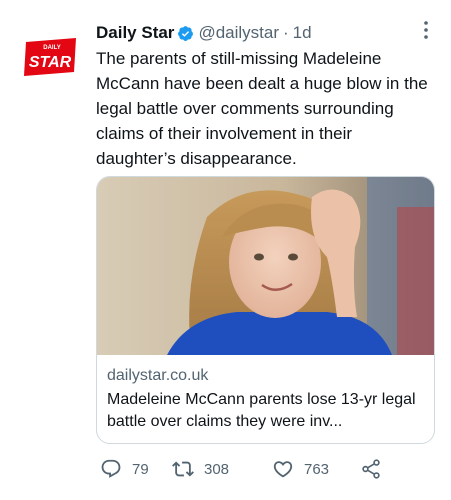  I want to click on avatar-logo-top: DAILY, so click(51, 48).